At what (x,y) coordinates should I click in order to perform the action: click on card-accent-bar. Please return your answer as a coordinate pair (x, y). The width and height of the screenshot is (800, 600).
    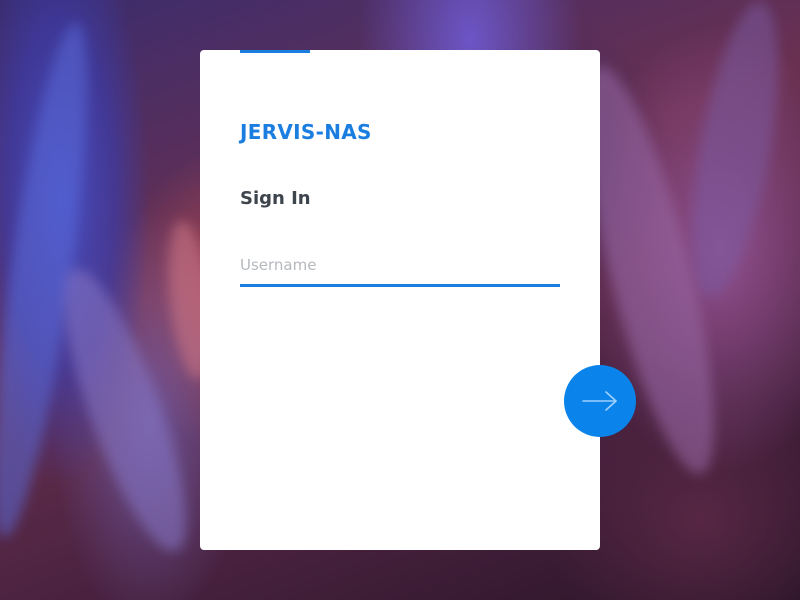
    Looking at the image, I should click on (275, 51).